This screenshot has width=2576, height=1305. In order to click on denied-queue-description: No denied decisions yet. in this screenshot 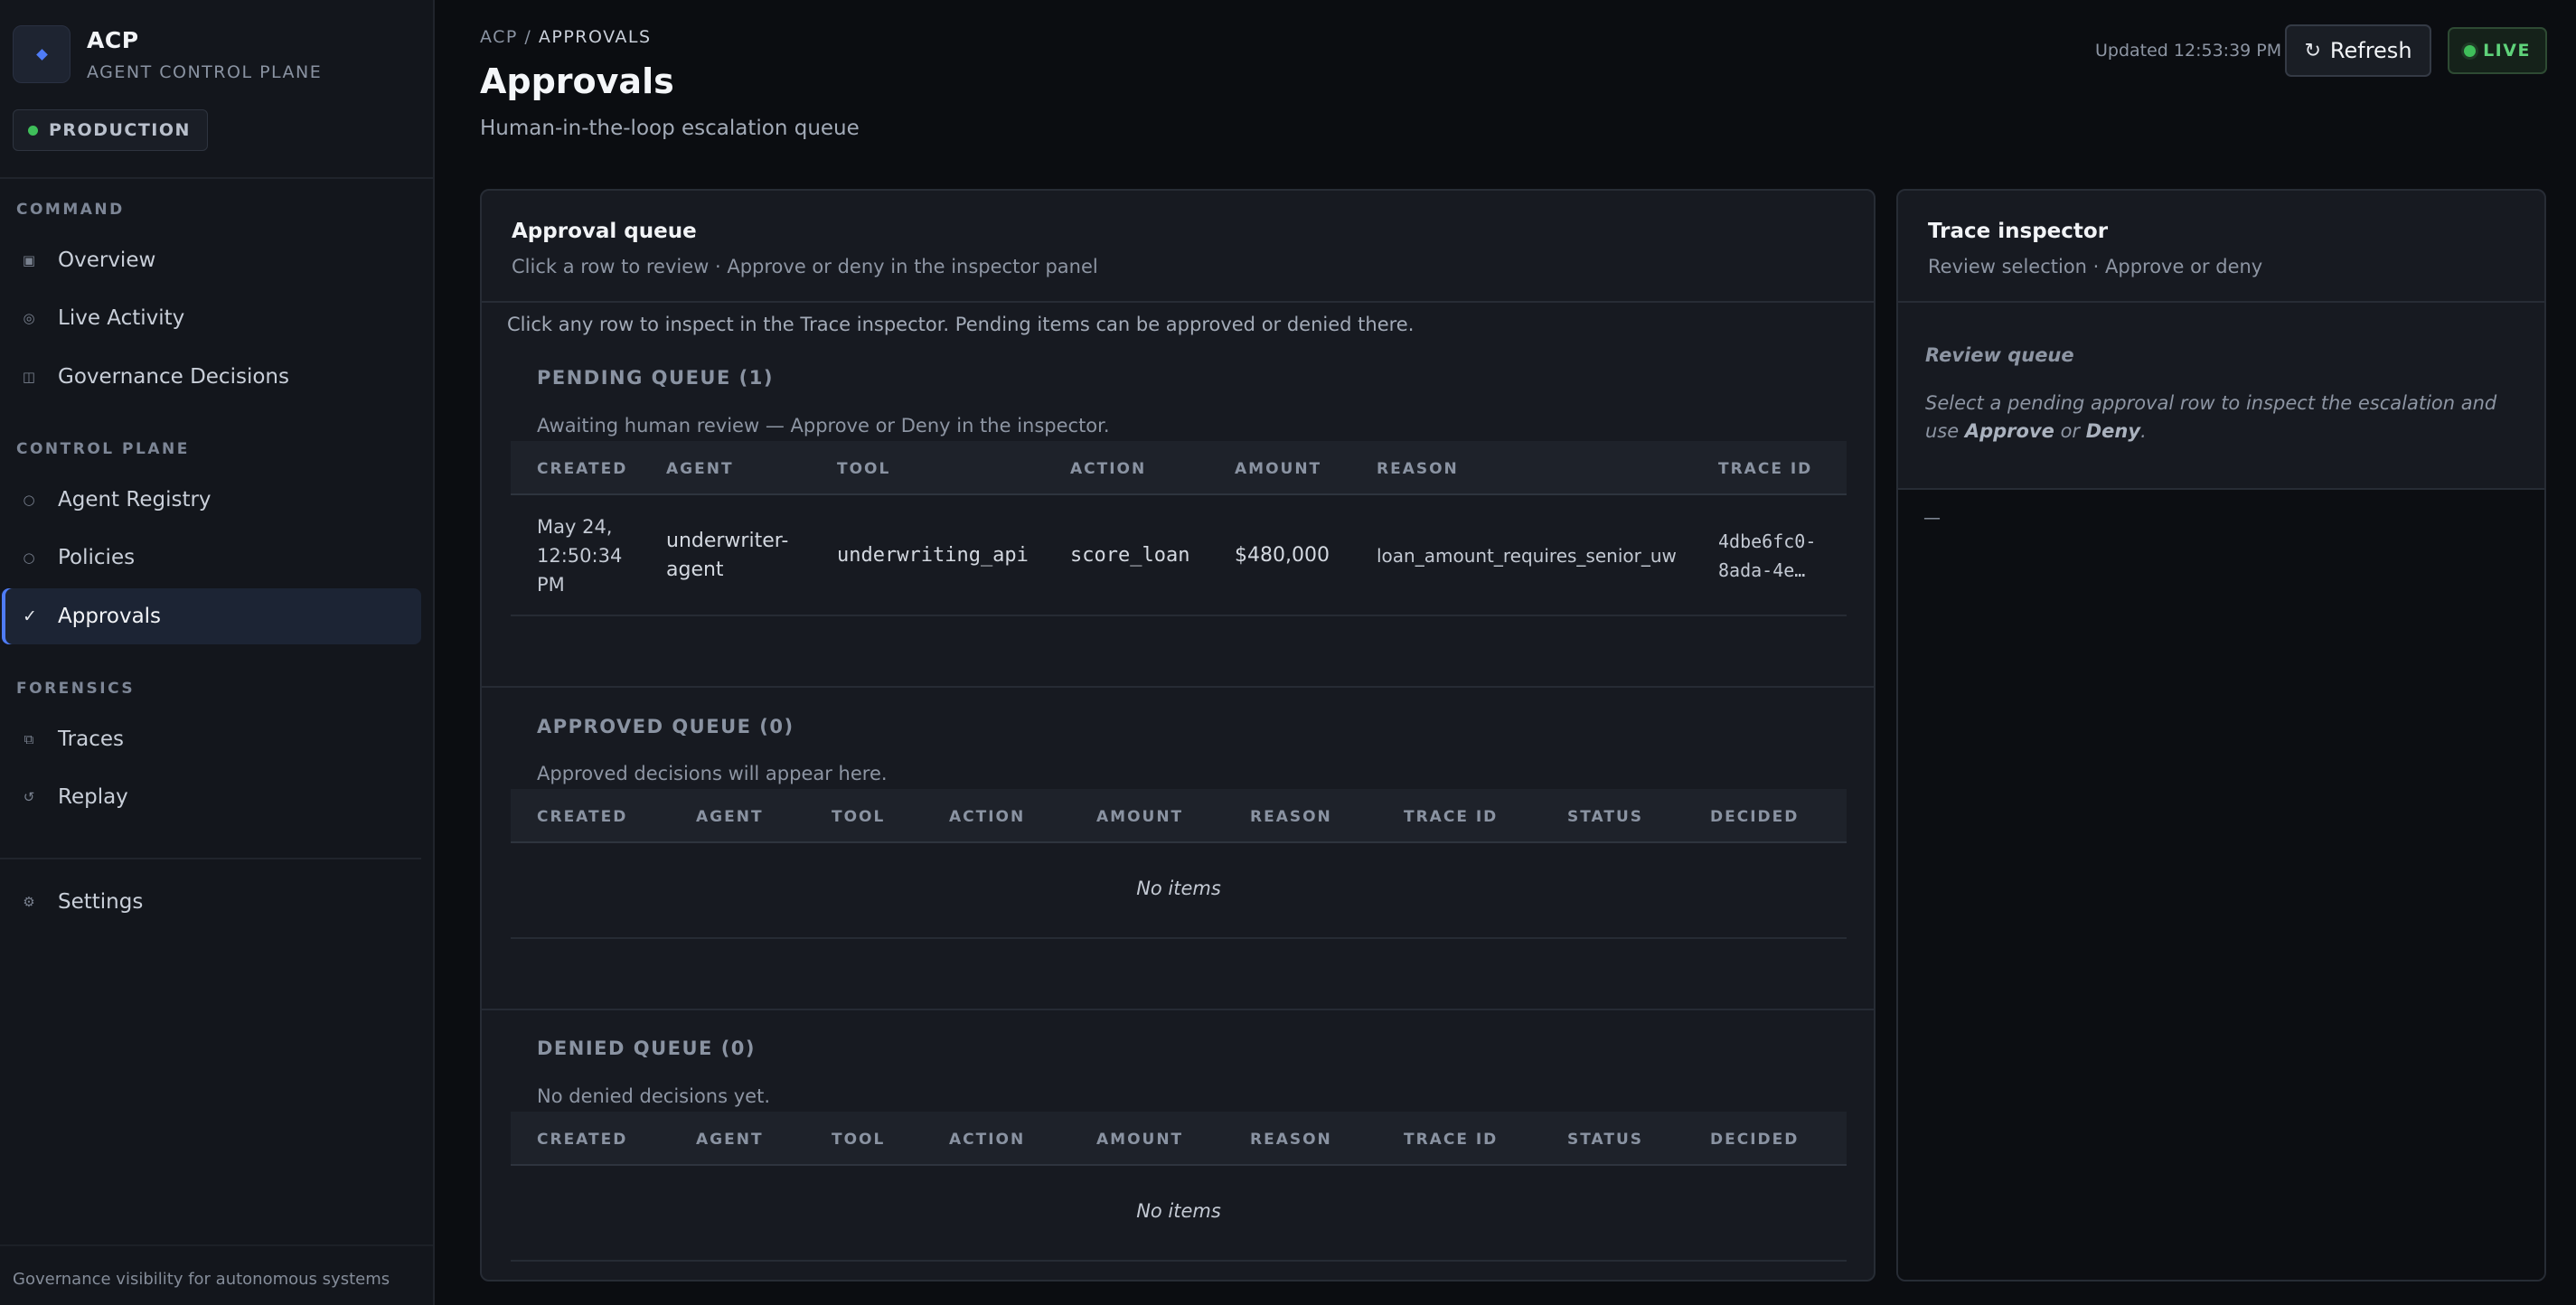, I will do `click(653, 1096)`.